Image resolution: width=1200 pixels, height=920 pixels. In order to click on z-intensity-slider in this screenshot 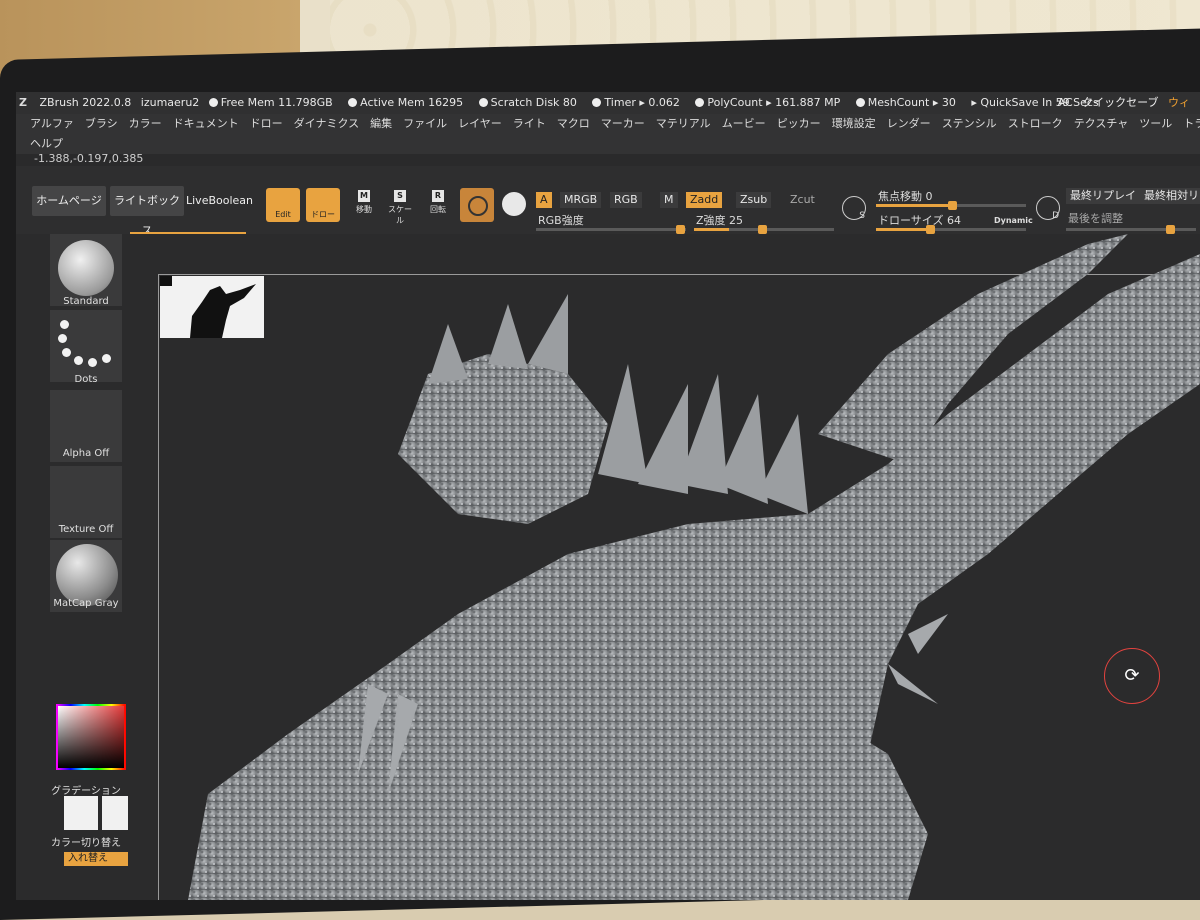, I will do `click(764, 229)`.